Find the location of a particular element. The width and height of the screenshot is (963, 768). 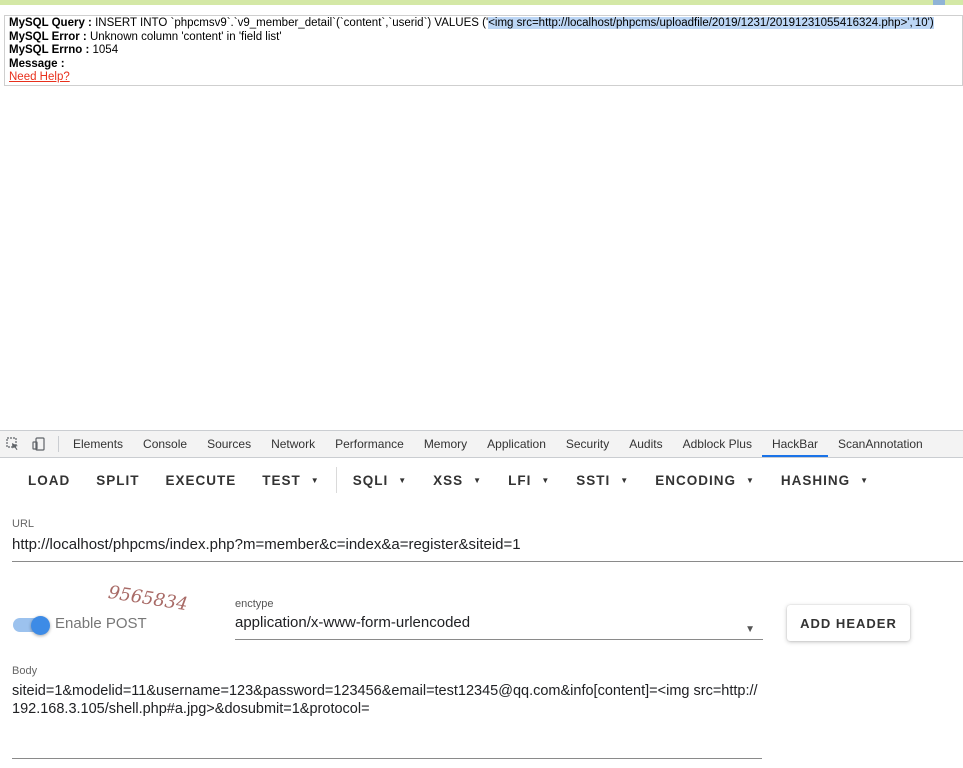

xss-button: XSS ▼ is located at coordinates (457, 480).